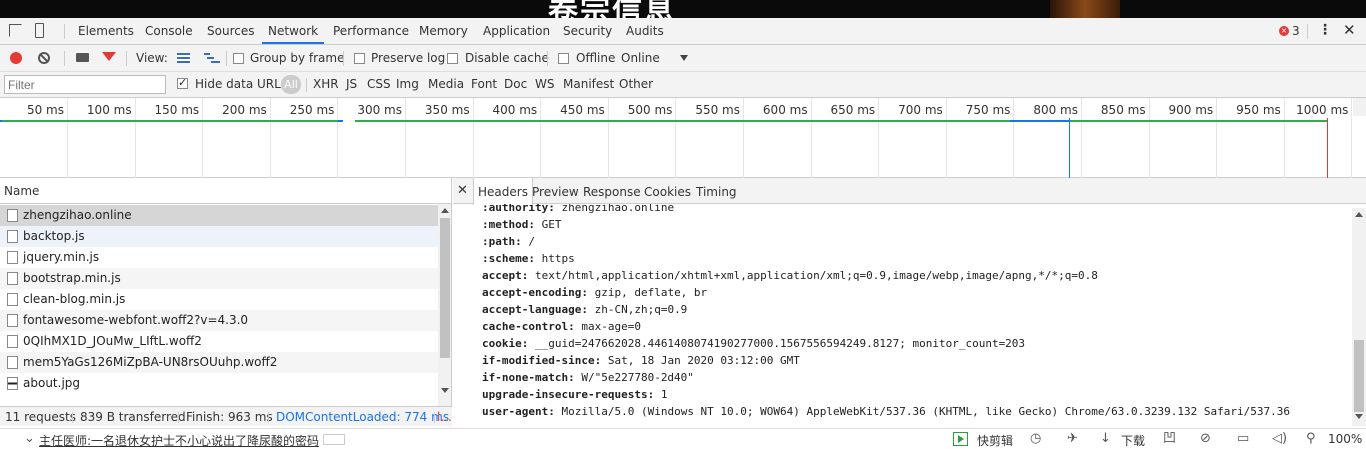 The width and height of the screenshot is (1366, 449). I want to click on tools-icon: ✈, so click(1072, 439).